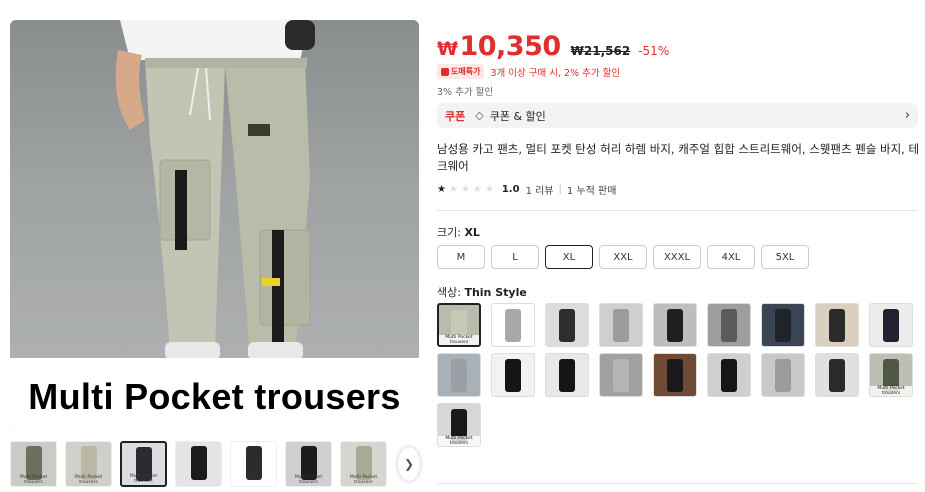  Describe the element at coordinates (479, 115) in the screenshot. I see `tag-outline-icon: ◇` at that location.